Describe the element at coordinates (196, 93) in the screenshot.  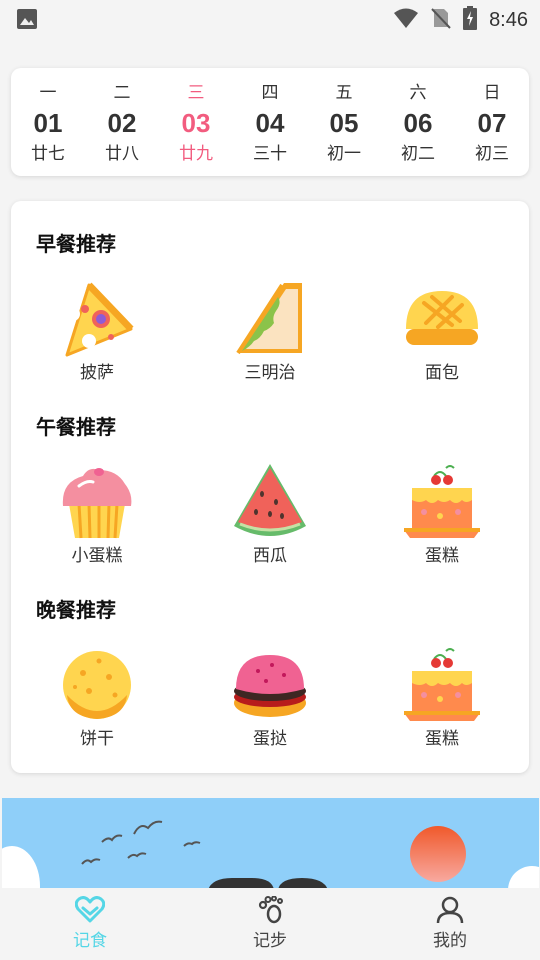
I see `weekday-label: 三` at that location.